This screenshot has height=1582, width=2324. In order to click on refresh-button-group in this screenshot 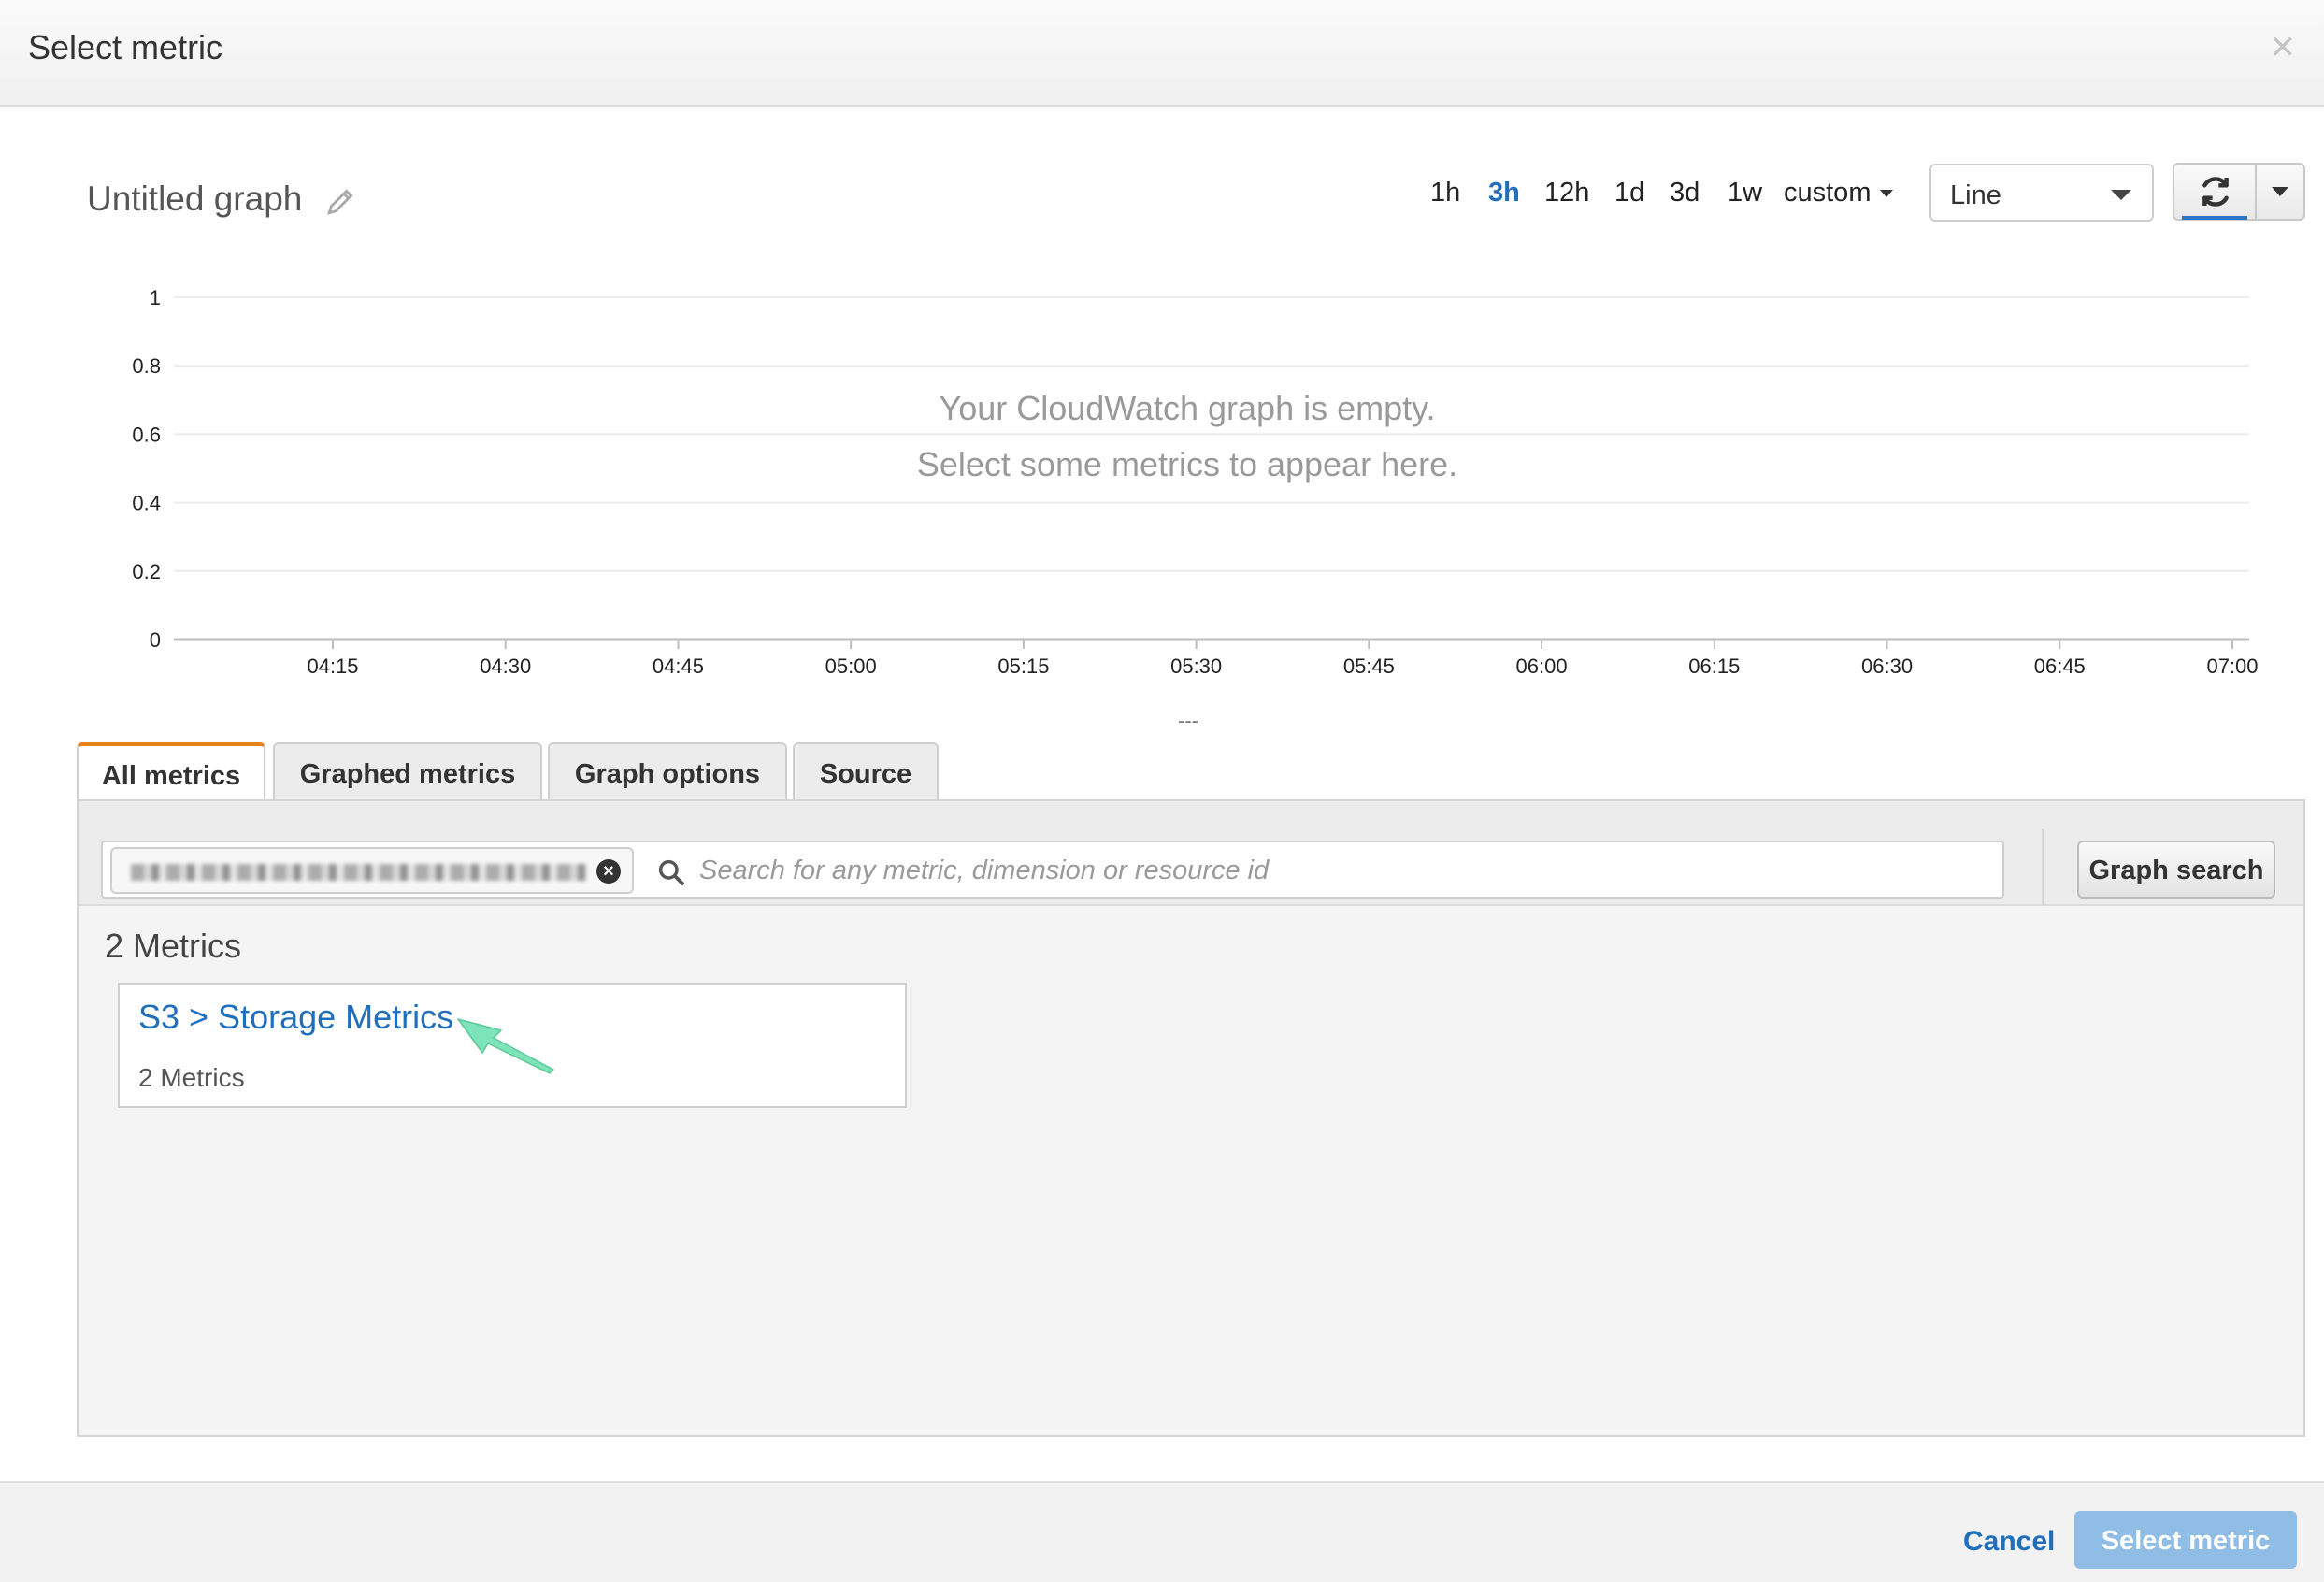, I will do `click(2239, 192)`.